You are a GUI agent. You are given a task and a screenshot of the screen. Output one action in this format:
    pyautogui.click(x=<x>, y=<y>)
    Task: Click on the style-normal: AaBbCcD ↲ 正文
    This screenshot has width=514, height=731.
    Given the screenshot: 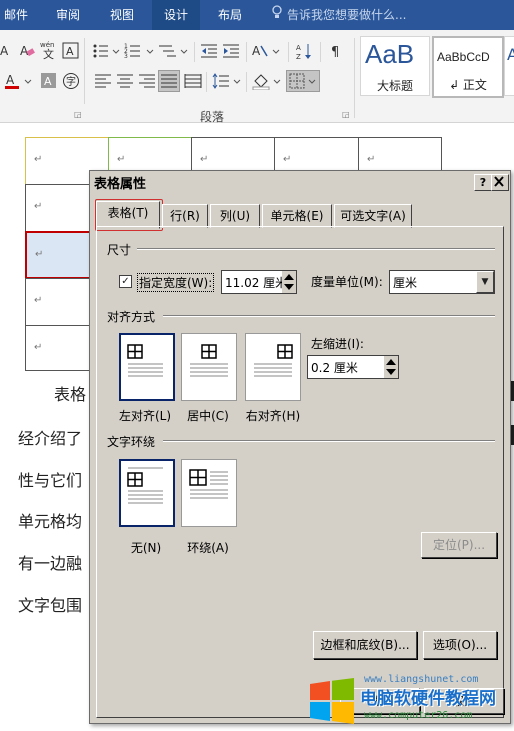 What is the action you would take?
    pyautogui.click(x=468, y=67)
    